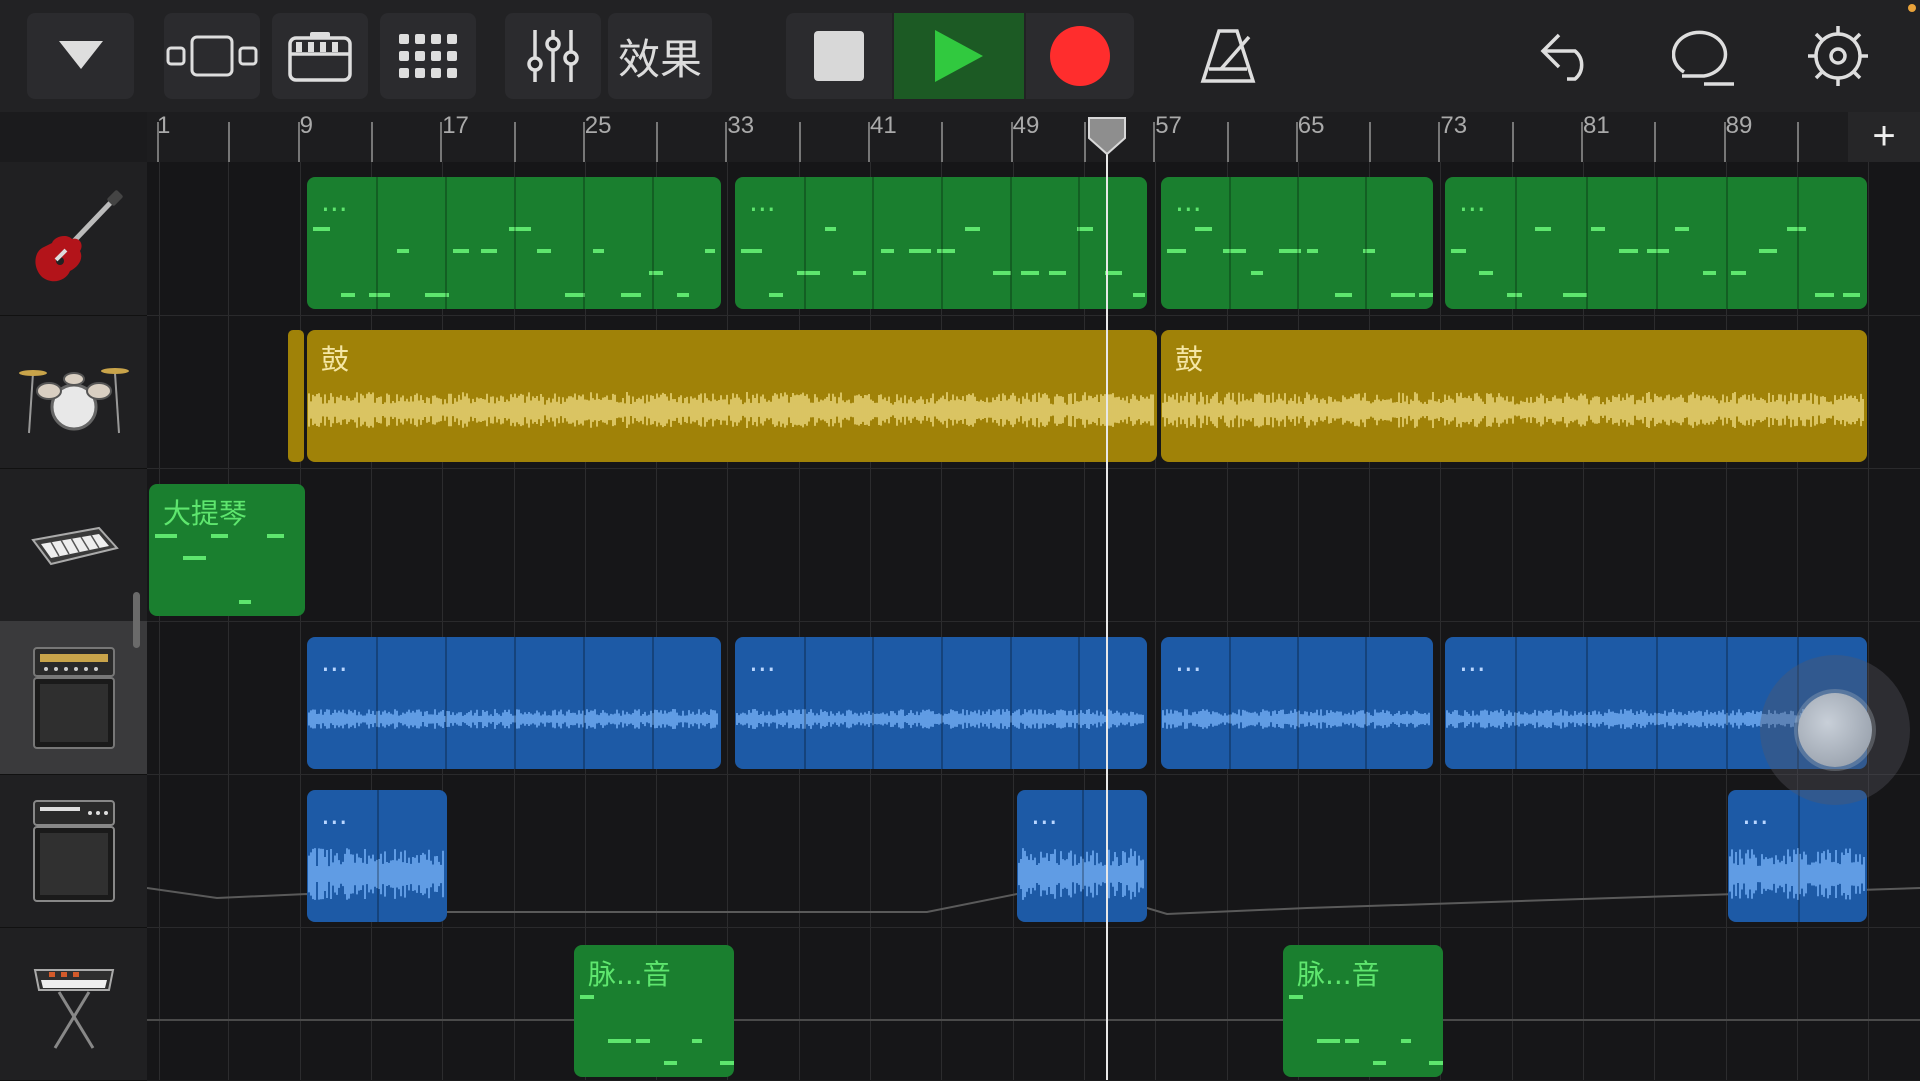  Describe the element at coordinates (1513, 410) in the screenshot. I see `waveform` at that location.